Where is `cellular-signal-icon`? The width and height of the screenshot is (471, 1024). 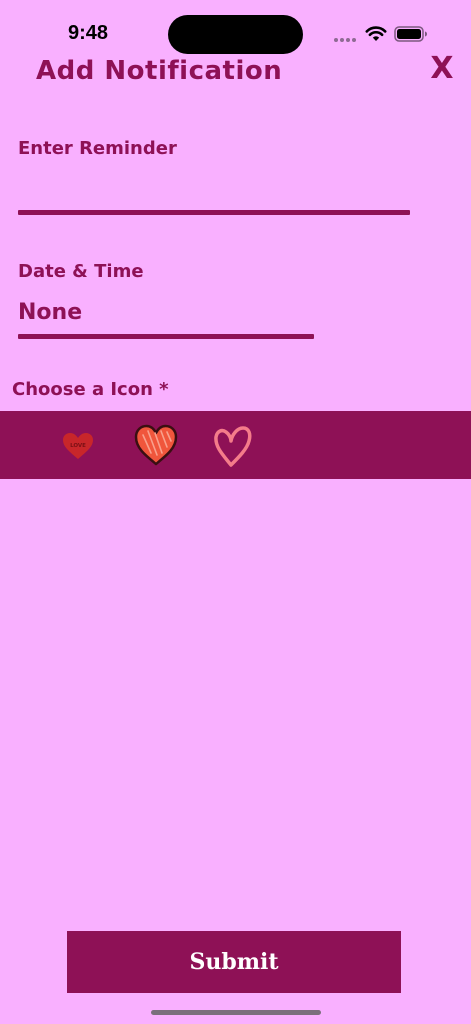
cellular-signal-icon is located at coordinates (346, 40).